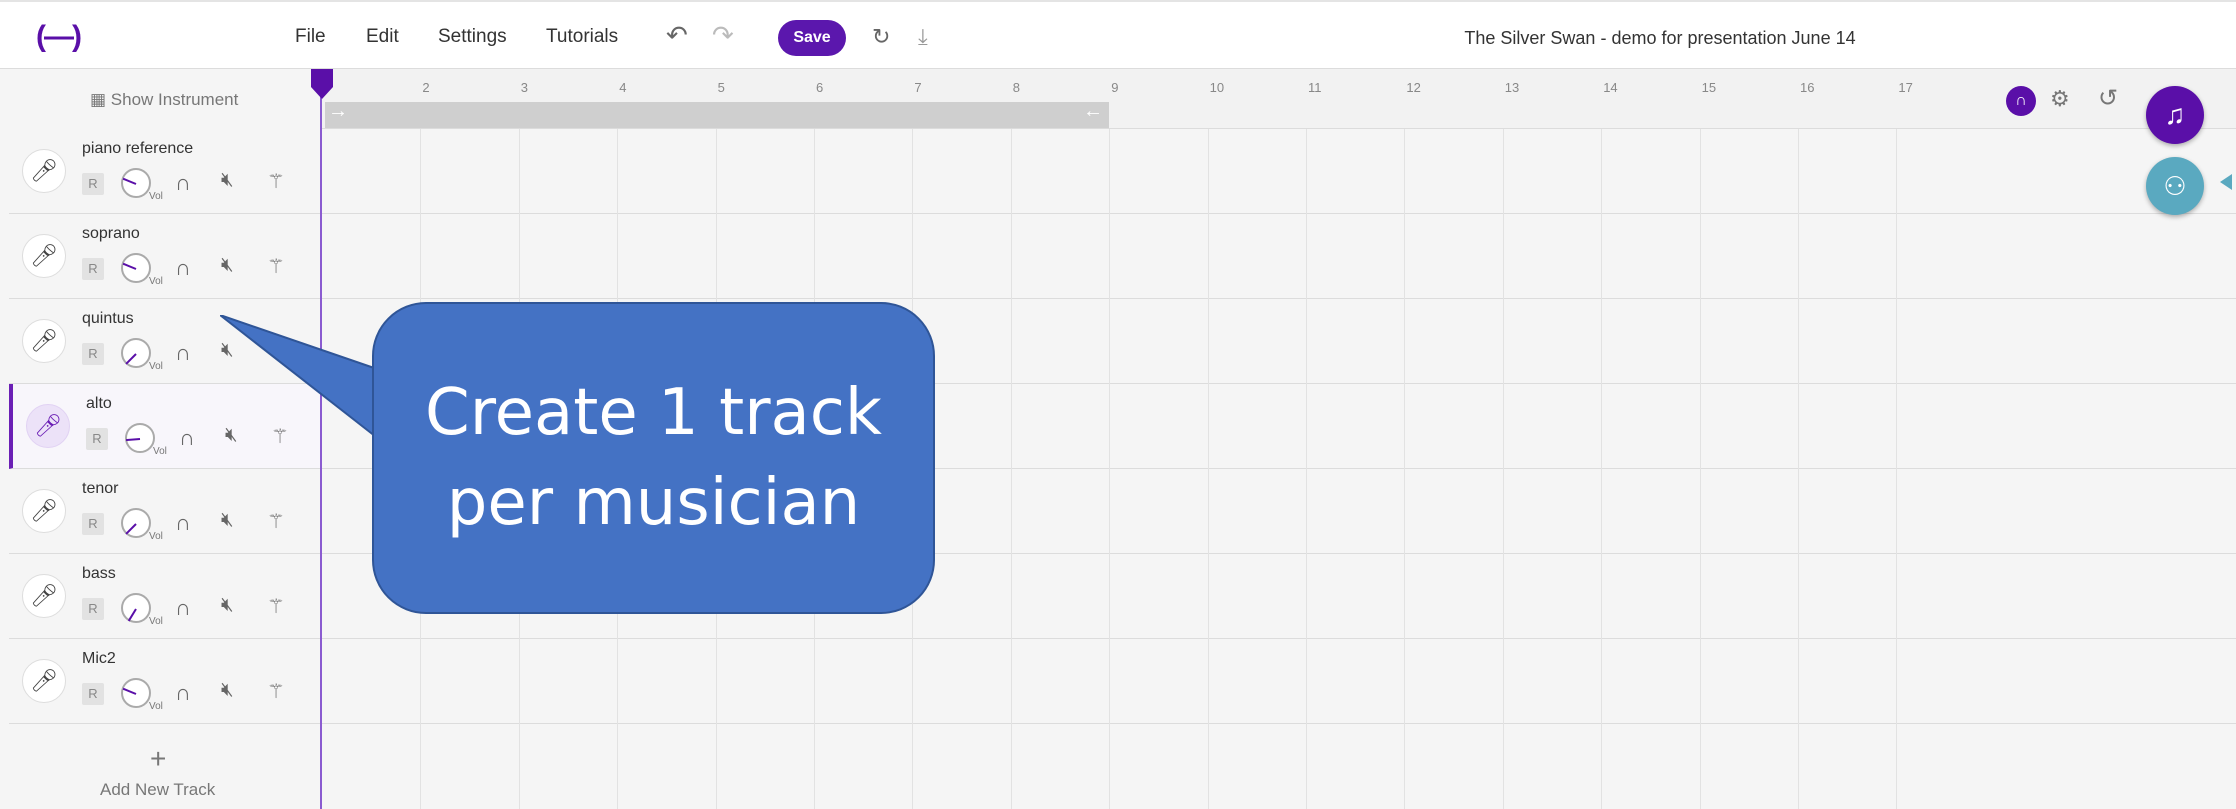 This screenshot has height=809, width=2236. I want to click on ruler-tick-label: 12, so click(1413, 87).